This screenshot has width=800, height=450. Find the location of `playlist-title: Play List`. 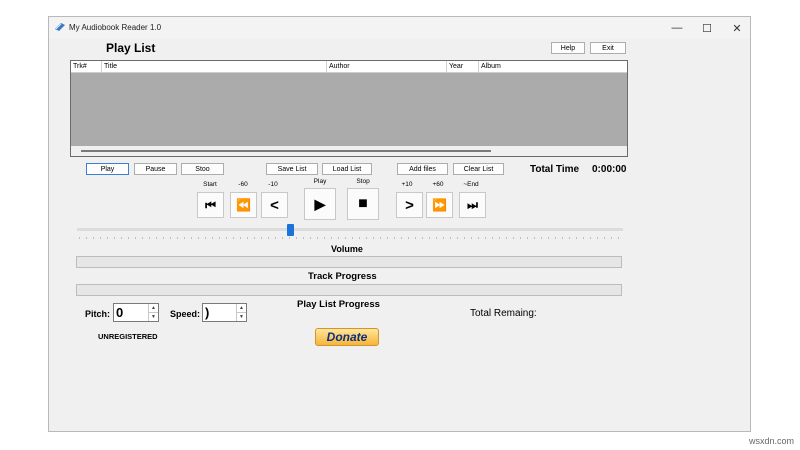

playlist-title: Play List is located at coordinates (131, 48).